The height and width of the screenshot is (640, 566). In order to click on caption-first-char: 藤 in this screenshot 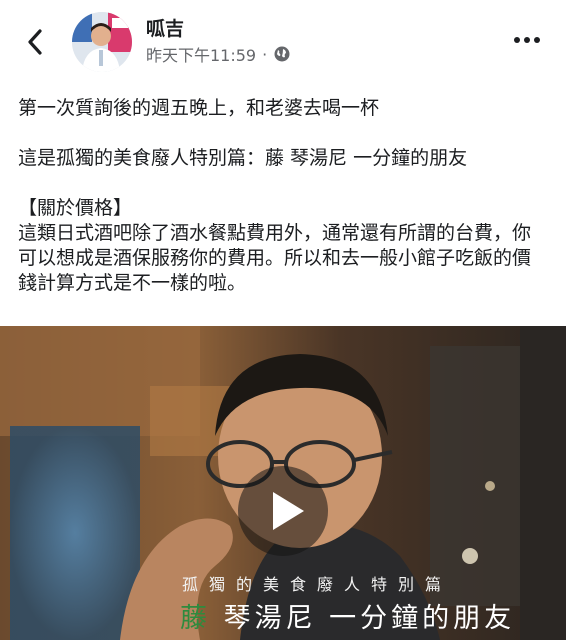, I will do `click(195, 618)`.